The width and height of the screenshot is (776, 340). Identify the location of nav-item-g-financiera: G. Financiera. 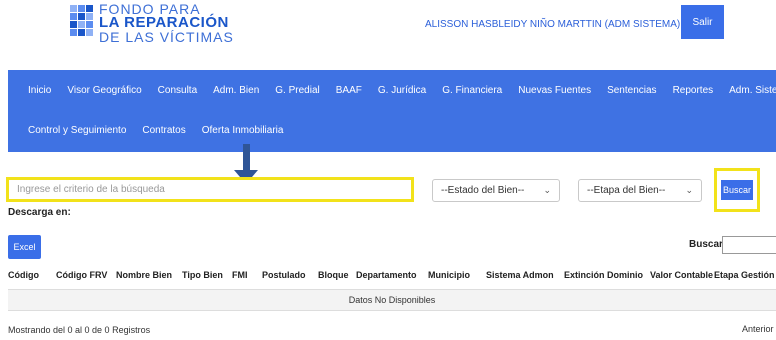
(472, 90).